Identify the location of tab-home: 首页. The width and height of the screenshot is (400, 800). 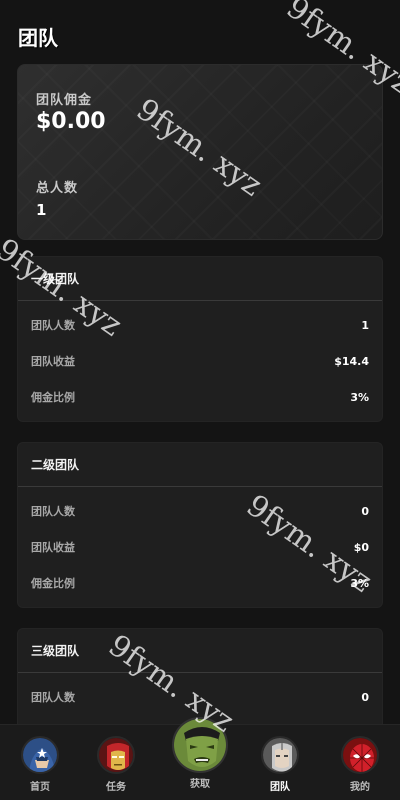
(40, 762).